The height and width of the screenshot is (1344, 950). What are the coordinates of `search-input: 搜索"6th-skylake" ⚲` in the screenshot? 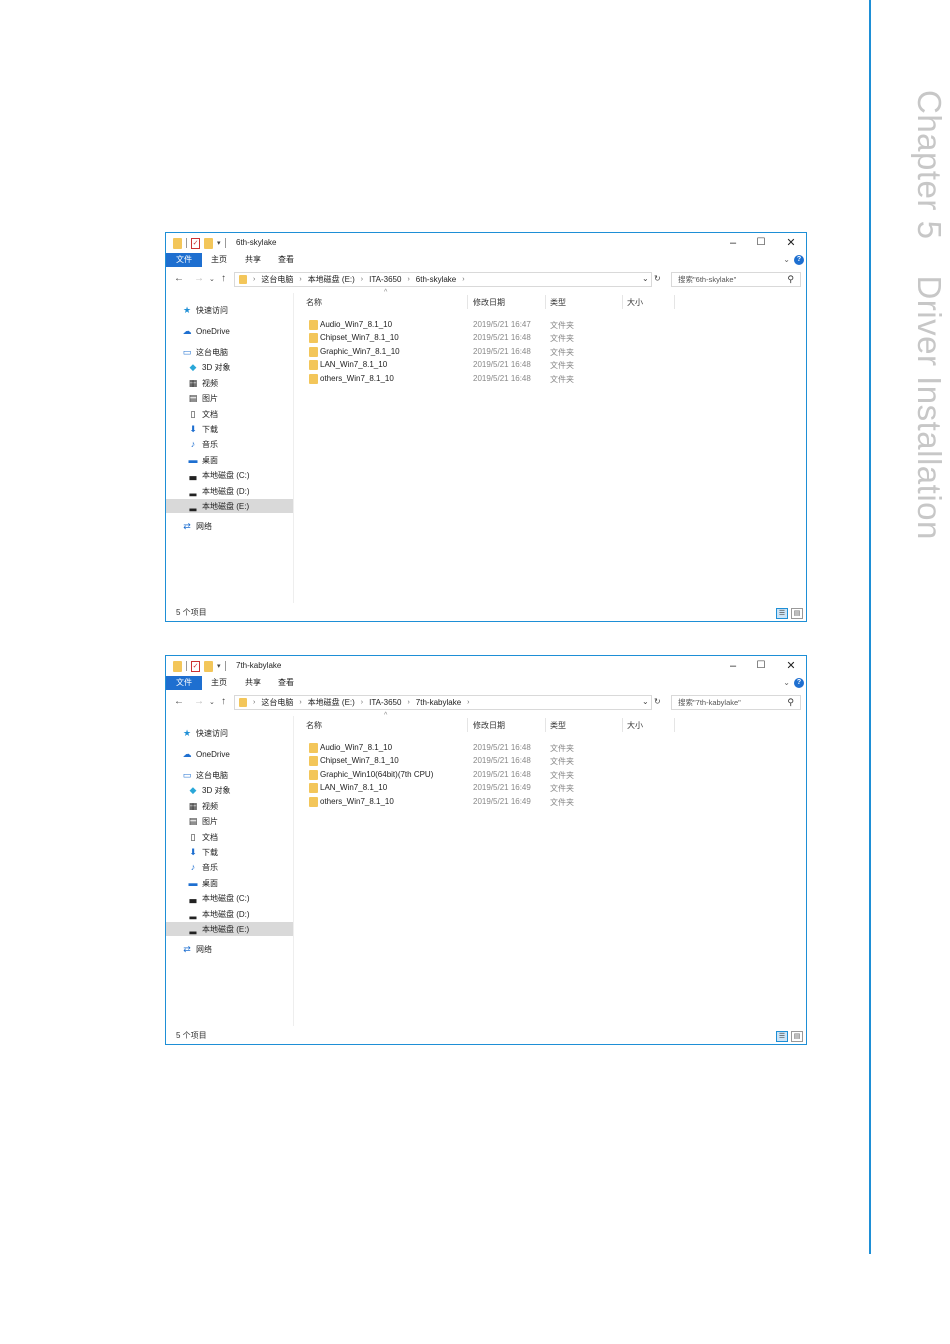 It's located at (736, 279).